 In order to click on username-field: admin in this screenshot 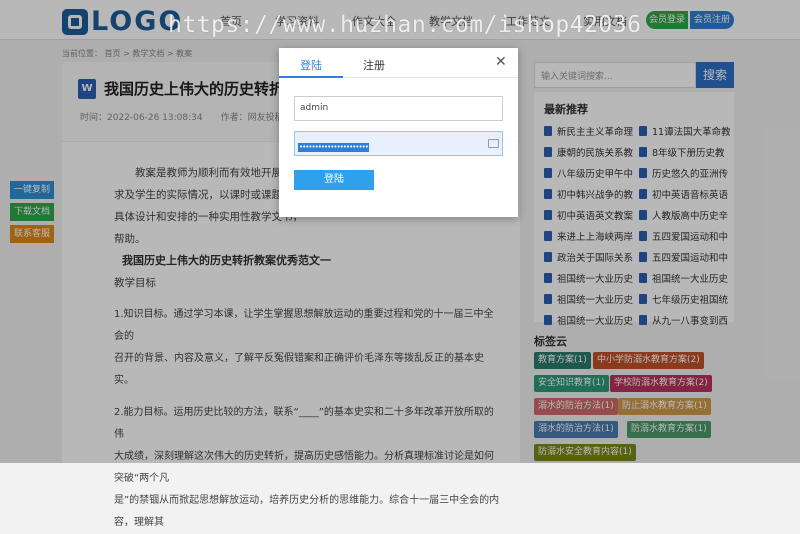, I will do `click(398, 108)`.